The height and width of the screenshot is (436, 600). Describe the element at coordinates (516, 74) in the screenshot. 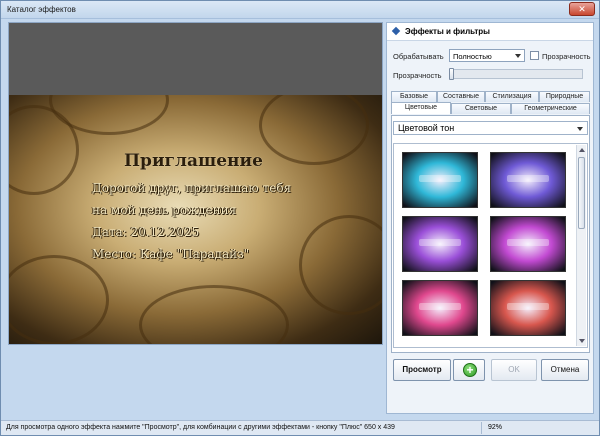

I see `transparency-slider` at that location.